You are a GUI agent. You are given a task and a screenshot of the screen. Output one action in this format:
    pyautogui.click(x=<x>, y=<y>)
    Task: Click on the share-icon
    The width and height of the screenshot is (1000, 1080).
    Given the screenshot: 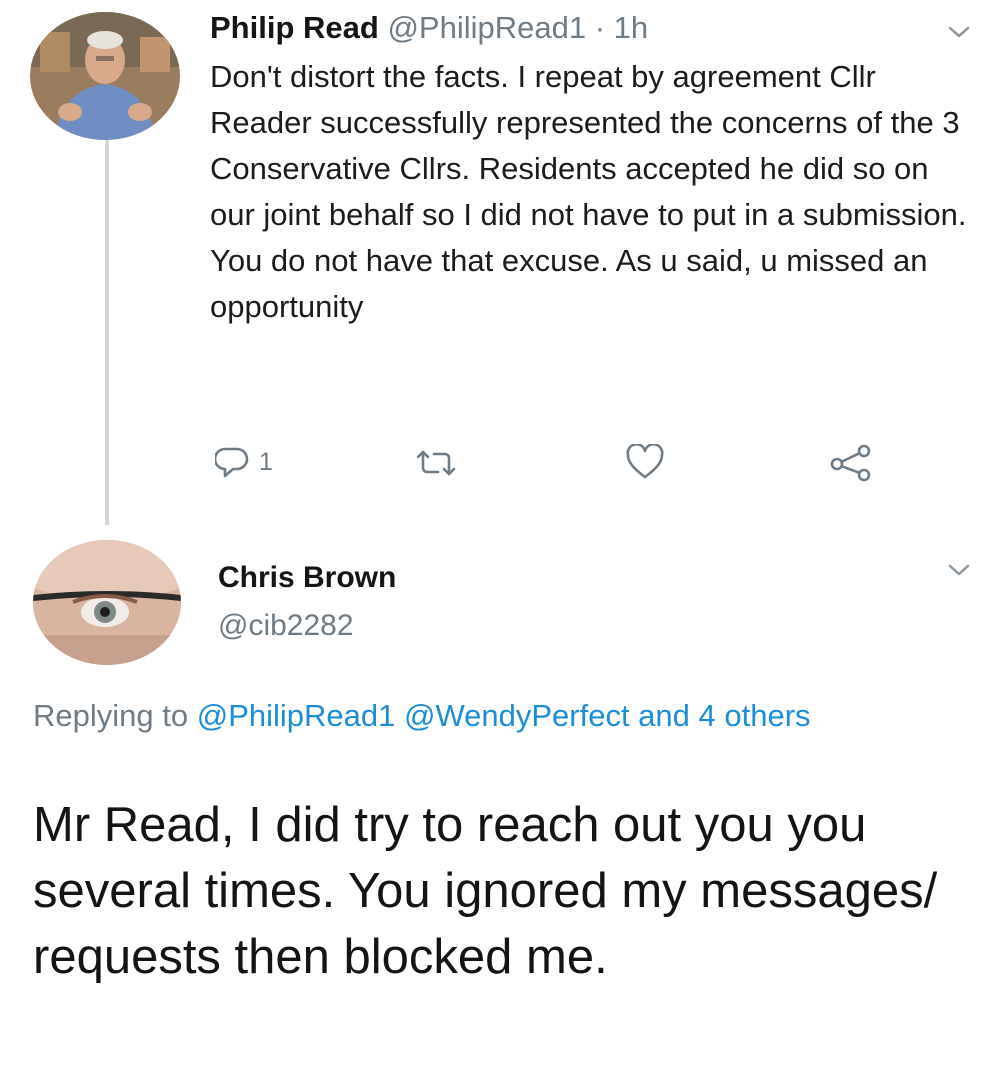 What is the action you would take?
    pyautogui.click(x=851, y=463)
    